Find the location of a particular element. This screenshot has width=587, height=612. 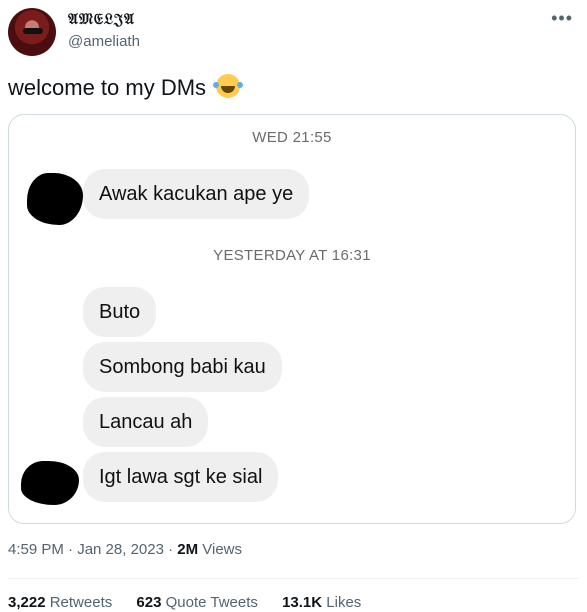

sunglasses is located at coordinates (33, 31).